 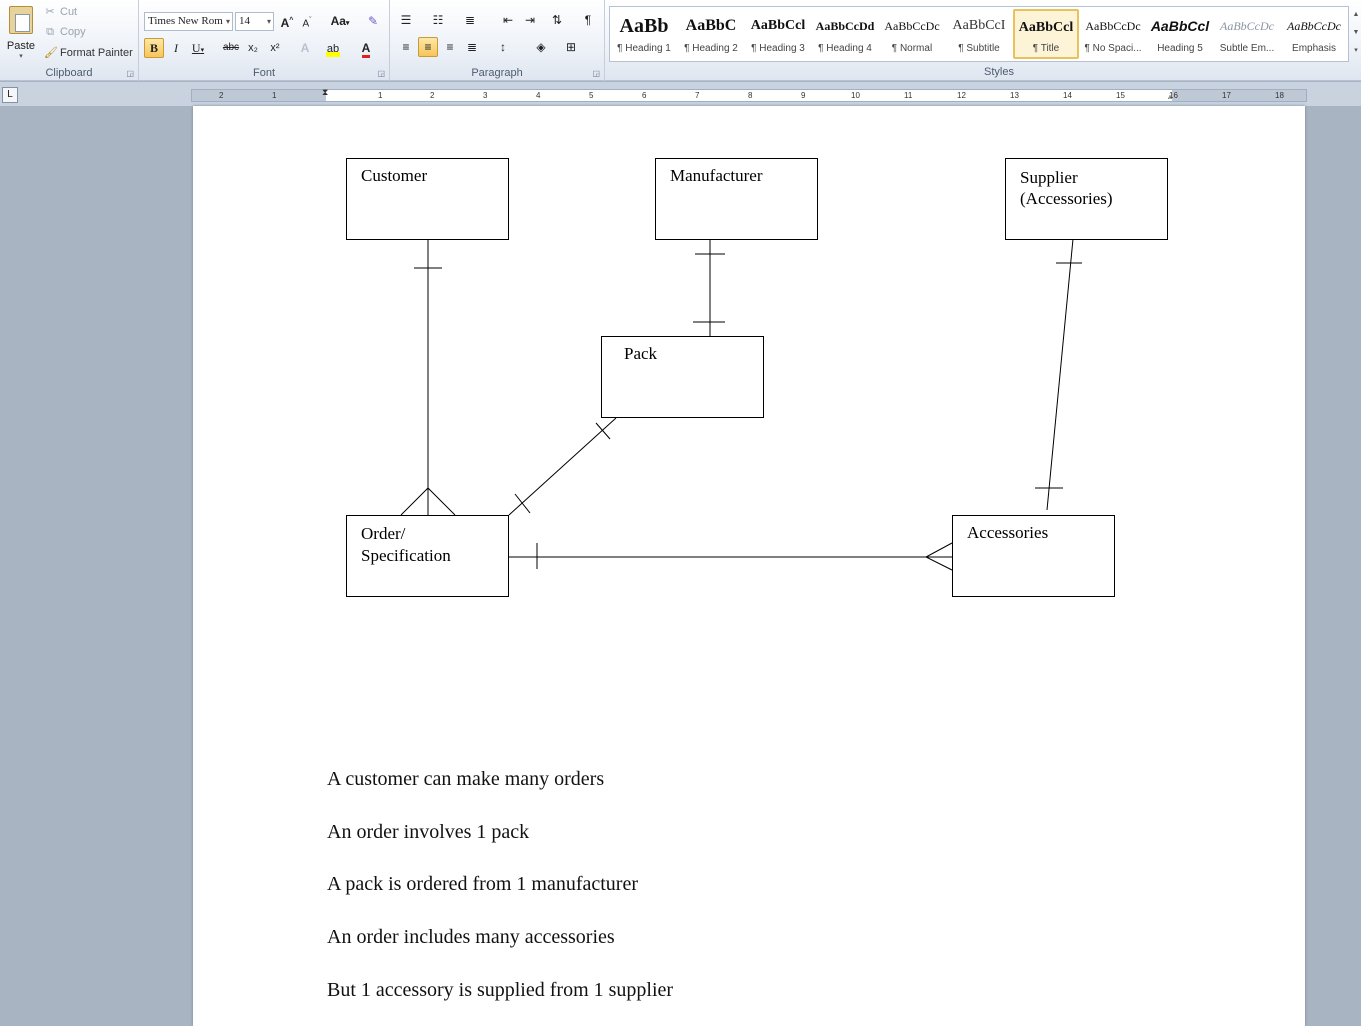 What do you see at coordinates (450, 47) in the screenshot?
I see `align-right-icon: ≡` at bounding box center [450, 47].